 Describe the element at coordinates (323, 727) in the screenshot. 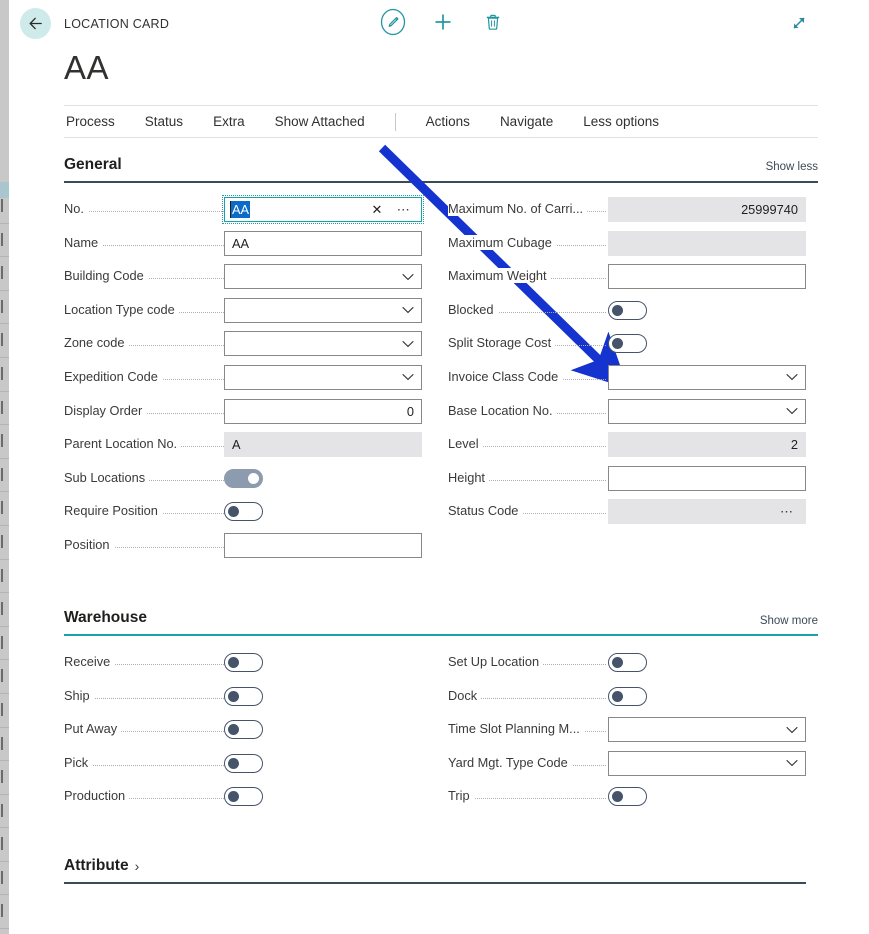

I see `field-control-put-away` at that location.